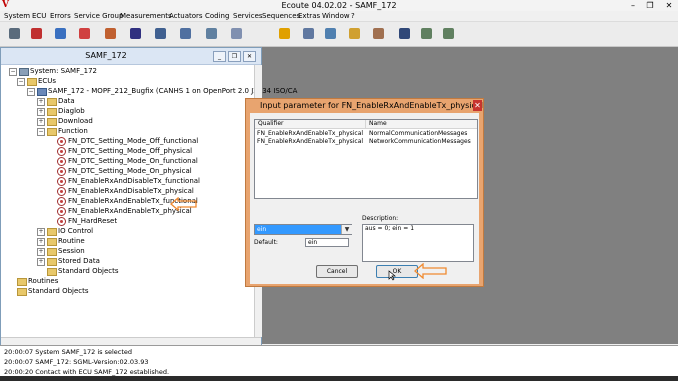 Image resolution: width=678 pixels, height=382 pixels. What do you see at coordinates (354, 33) in the screenshot?
I see `book-icon` at bounding box center [354, 33].